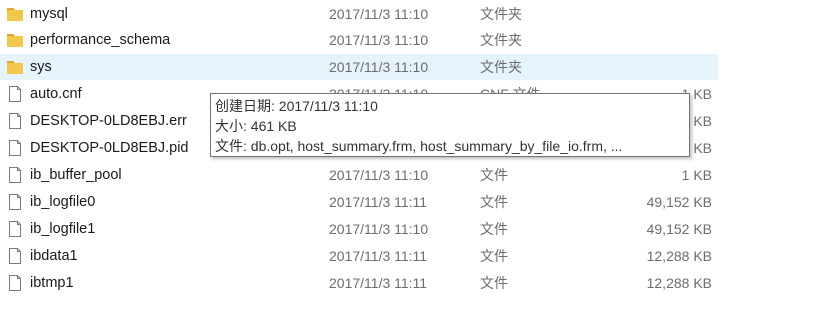 The image size is (826, 311). What do you see at coordinates (109, 148) in the screenshot?
I see `file-name: DESKTOP-0LD8EBJ.pid` at bounding box center [109, 148].